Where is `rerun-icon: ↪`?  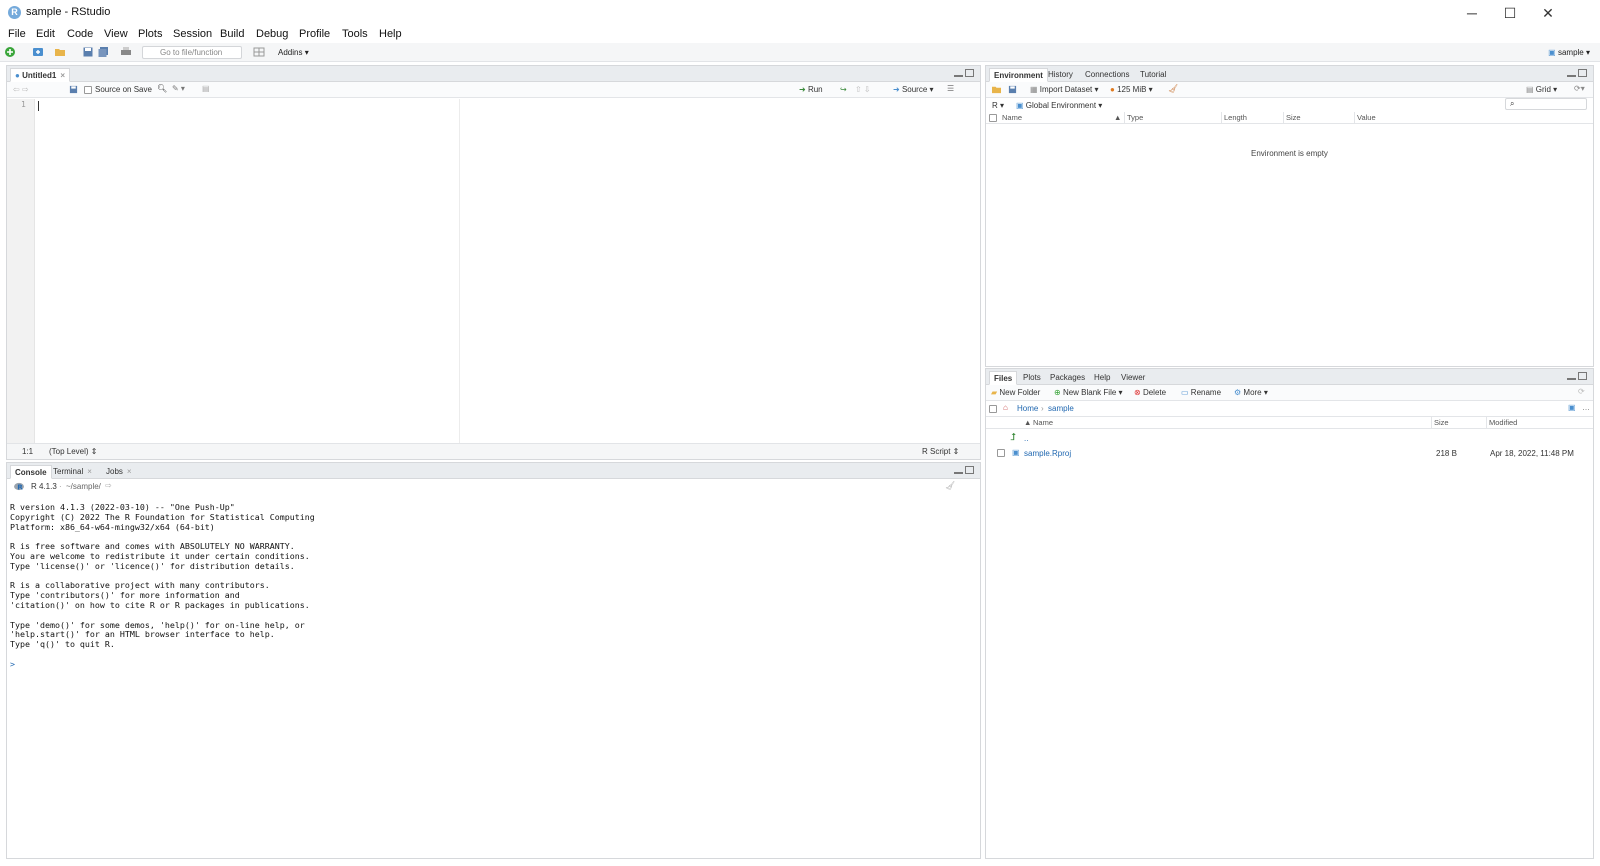 rerun-icon: ↪ is located at coordinates (843, 89).